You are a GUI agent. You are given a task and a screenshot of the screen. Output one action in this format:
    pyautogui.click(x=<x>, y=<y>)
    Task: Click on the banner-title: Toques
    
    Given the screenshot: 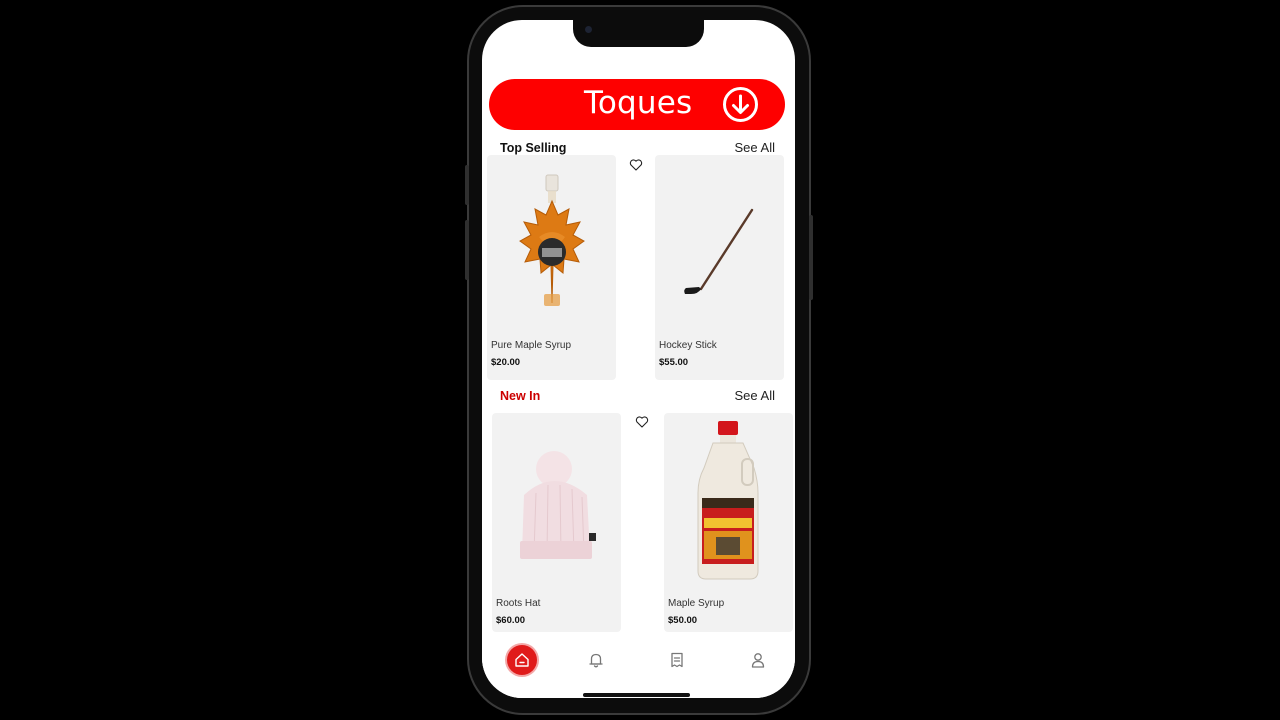 What is the action you would take?
    pyautogui.click(x=638, y=103)
    